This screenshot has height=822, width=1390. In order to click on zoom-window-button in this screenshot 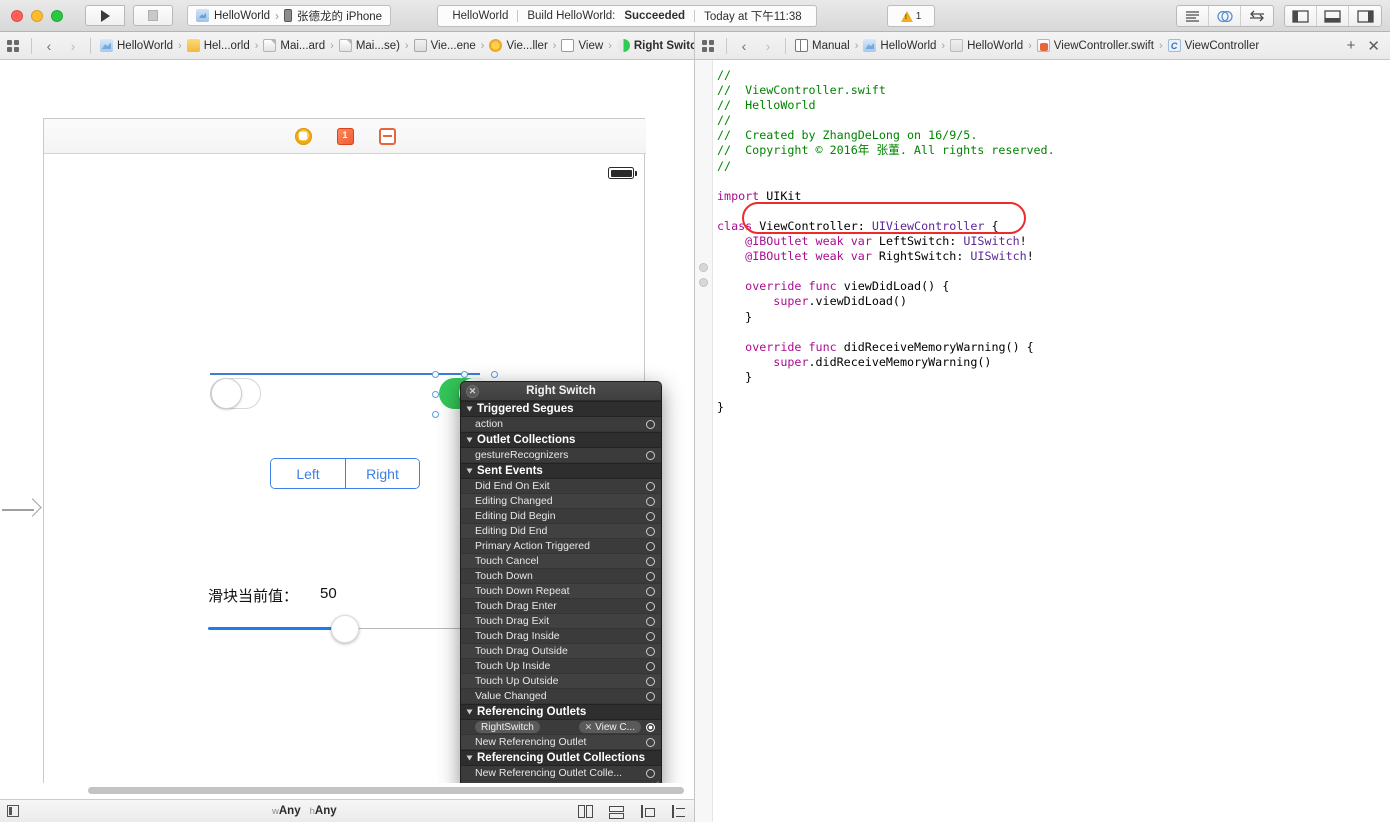, I will do `click(57, 15)`.